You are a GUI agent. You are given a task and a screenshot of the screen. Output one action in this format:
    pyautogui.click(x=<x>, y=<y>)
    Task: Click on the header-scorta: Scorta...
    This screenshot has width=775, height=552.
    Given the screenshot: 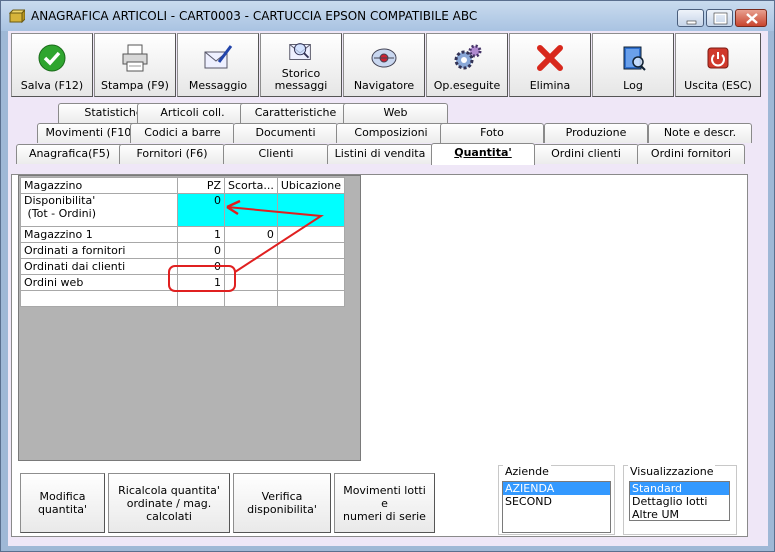 What is the action you would take?
    pyautogui.click(x=251, y=185)
    